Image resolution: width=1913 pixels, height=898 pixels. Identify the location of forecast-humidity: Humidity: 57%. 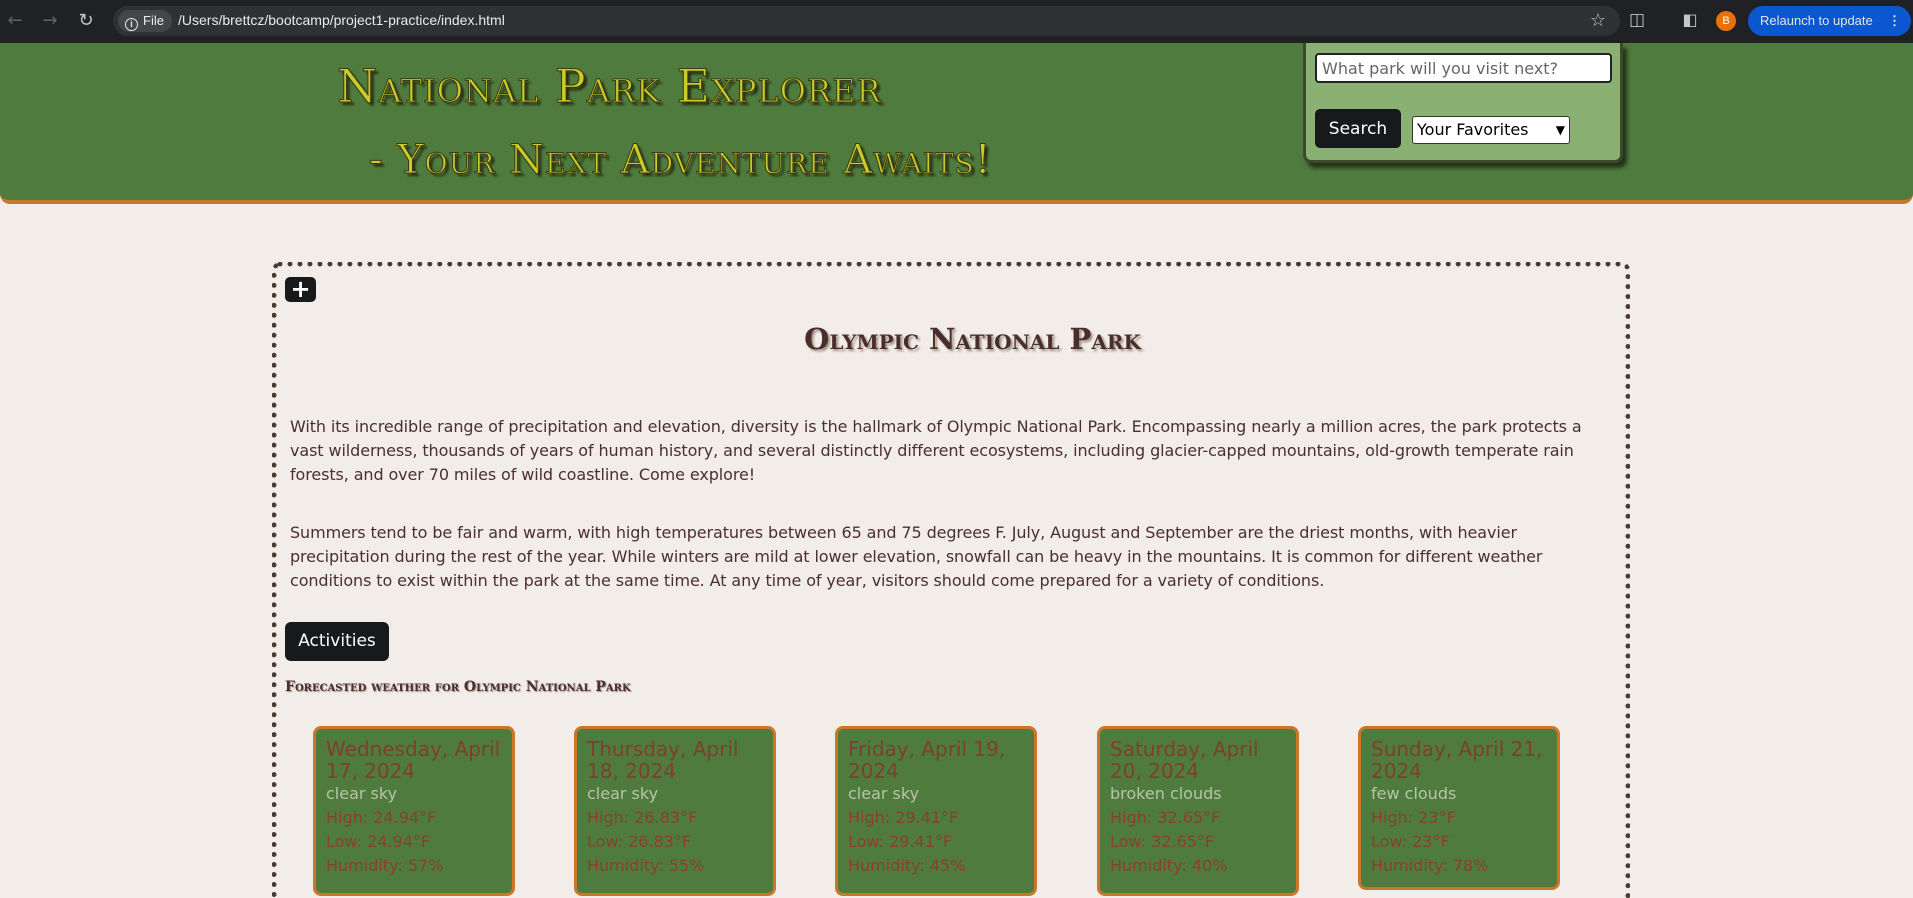
(385, 865).